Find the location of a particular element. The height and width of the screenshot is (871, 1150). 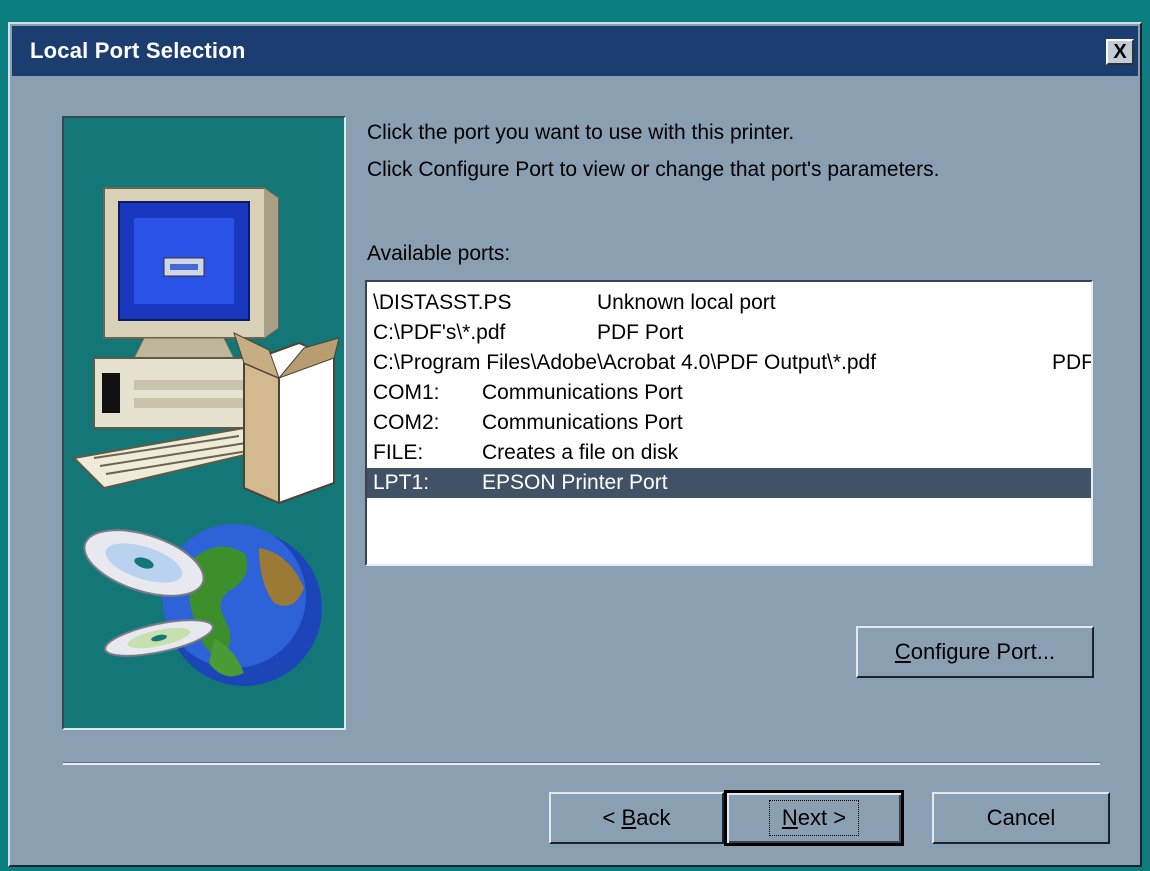

port-name: C:\PDF's\*.pdf is located at coordinates (439, 332).